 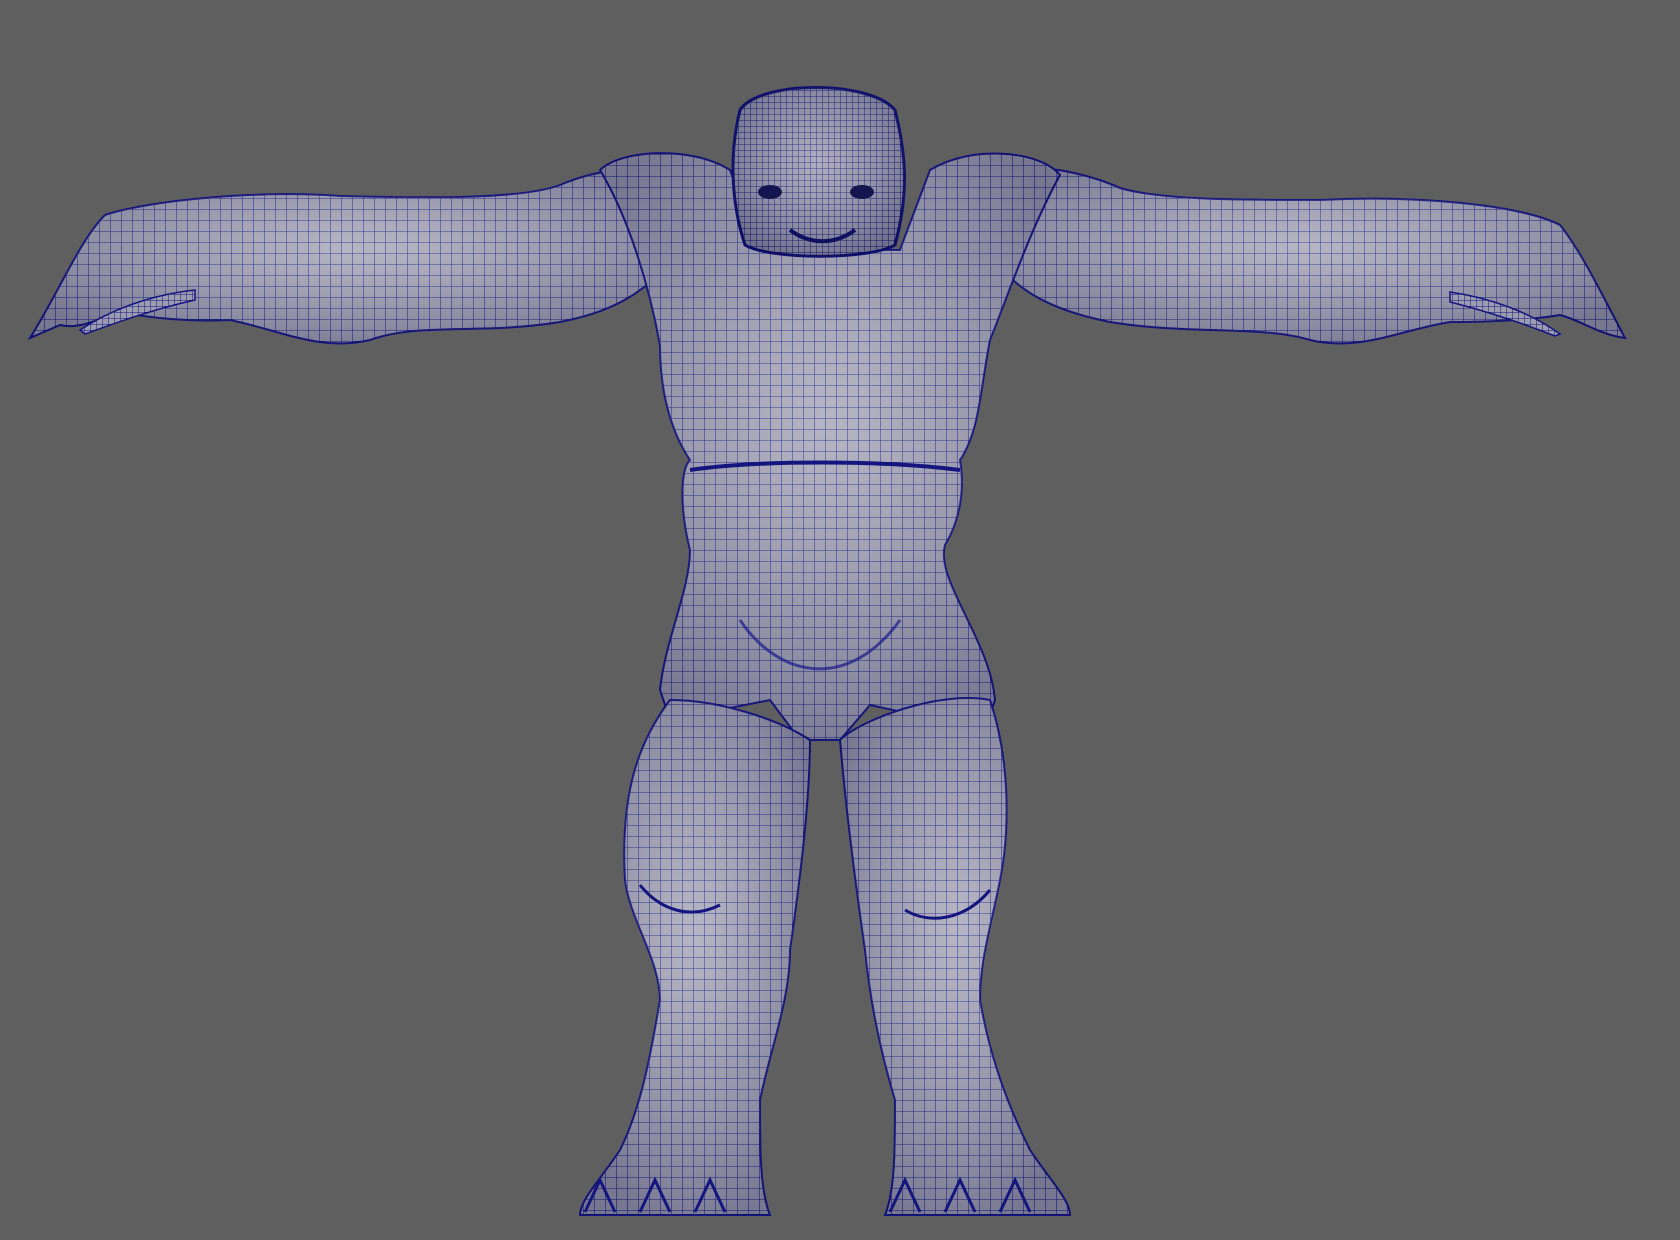 I want to click on right-leg, so click(x=955, y=956).